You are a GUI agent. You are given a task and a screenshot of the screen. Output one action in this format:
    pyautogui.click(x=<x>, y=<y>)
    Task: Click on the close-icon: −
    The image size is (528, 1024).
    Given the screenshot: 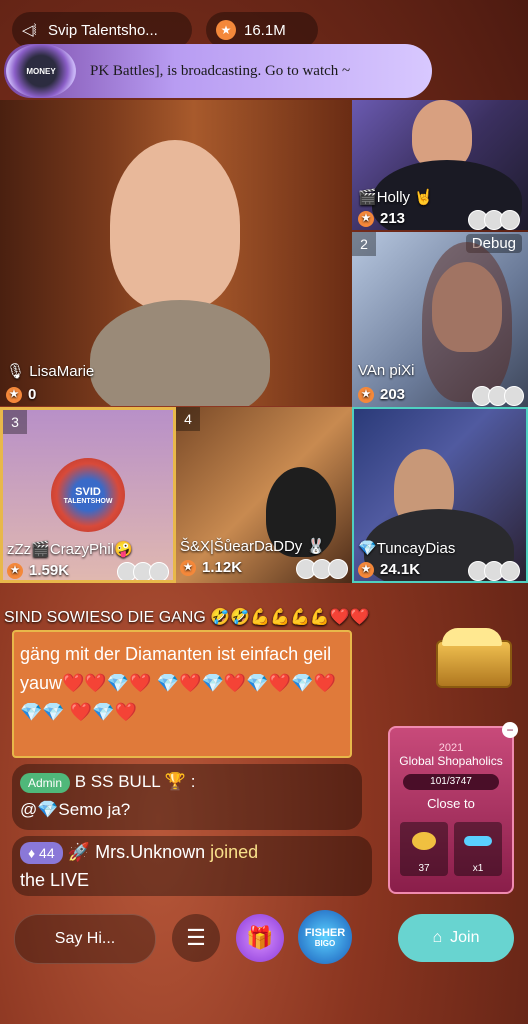 What is the action you would take?
    pyautogui.click(x=510, y=730)
    